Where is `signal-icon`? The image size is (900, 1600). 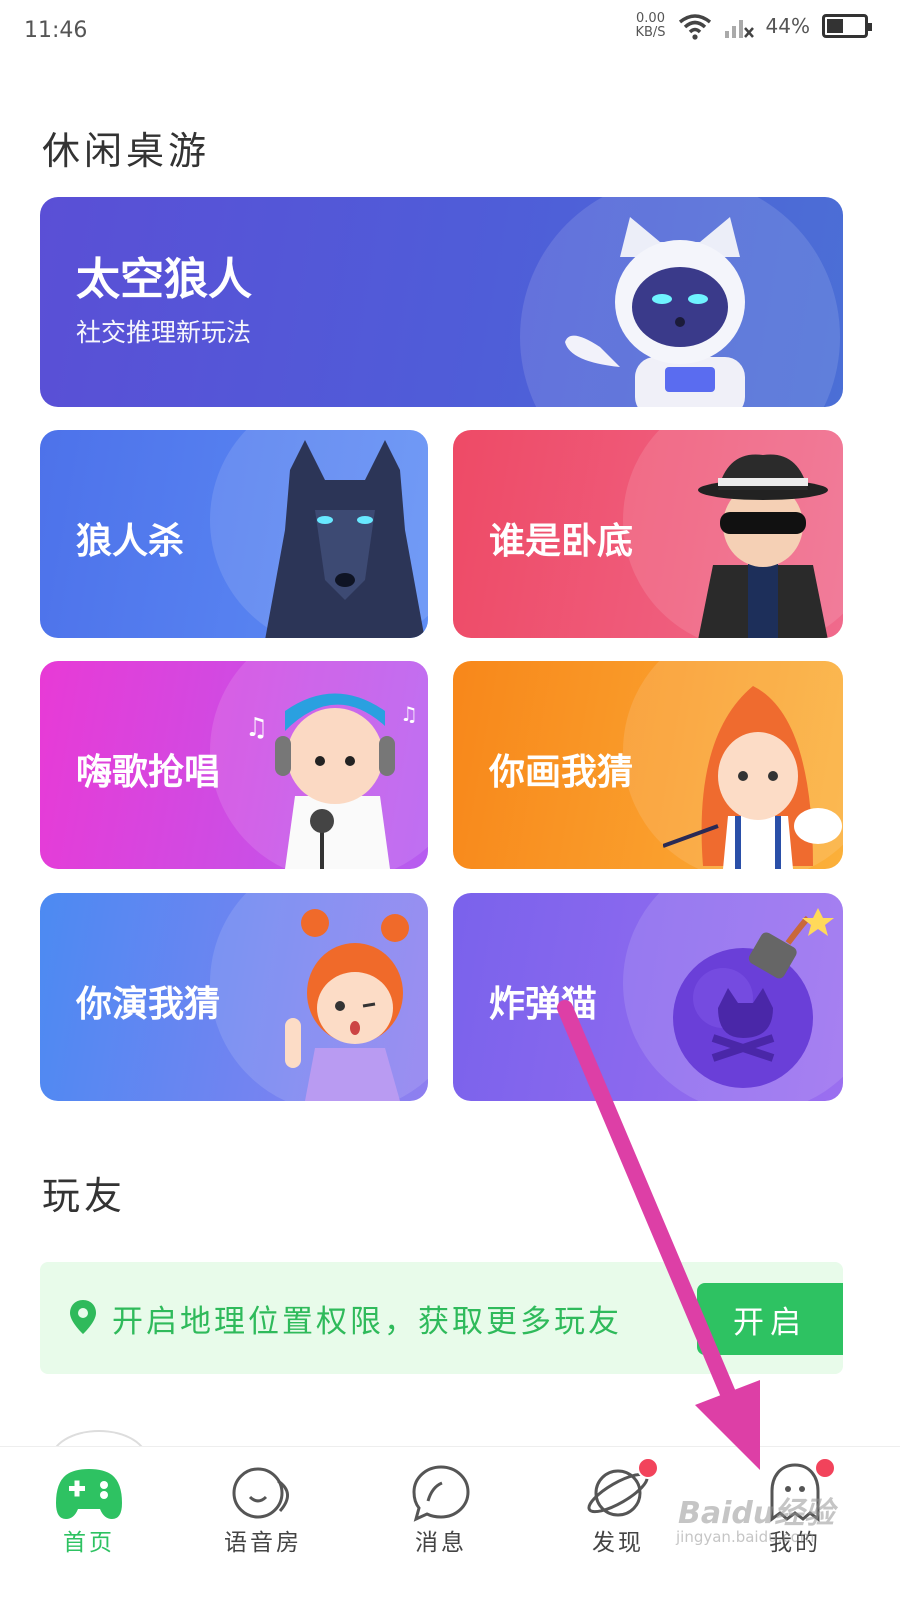
signal-icon is located at coordinates (739, 29).